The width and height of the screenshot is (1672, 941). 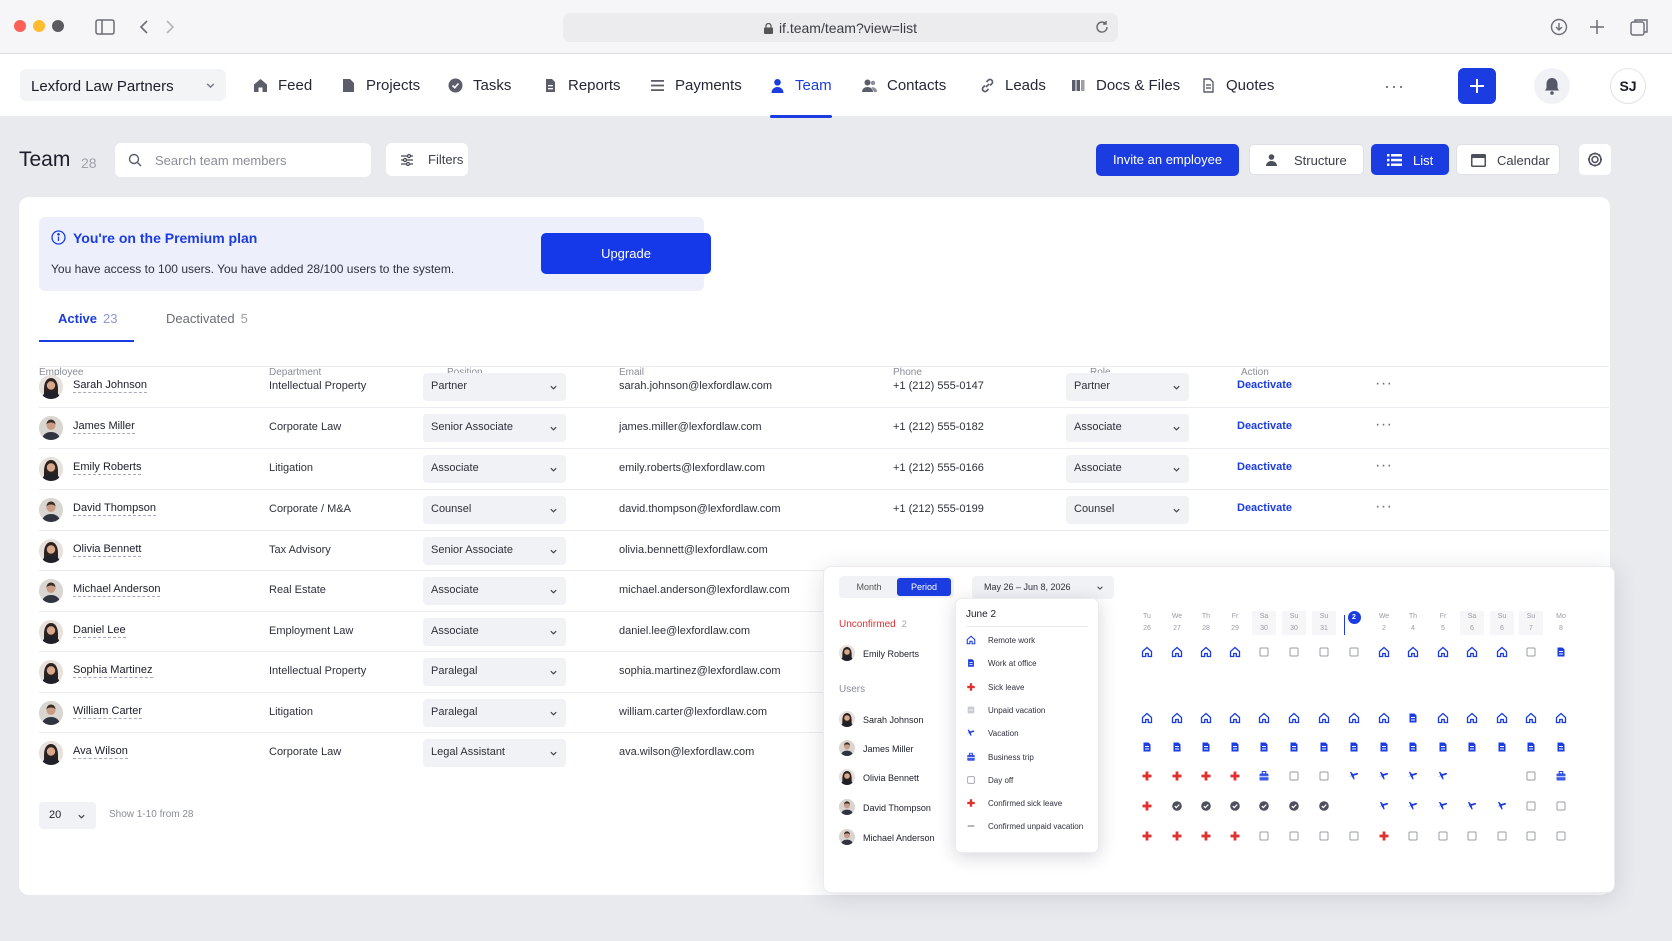 What do you see at coordinates (107, 550) in the screenshot?
I see `employee-name-link: Olivia Bennett` at bounding box center [107, 550].